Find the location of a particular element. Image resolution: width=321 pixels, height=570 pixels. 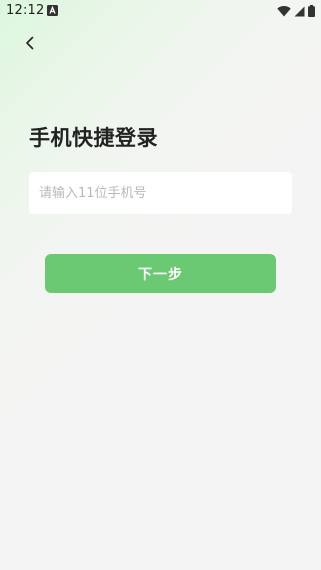

battery-icon is located at coordinates (311, 11).